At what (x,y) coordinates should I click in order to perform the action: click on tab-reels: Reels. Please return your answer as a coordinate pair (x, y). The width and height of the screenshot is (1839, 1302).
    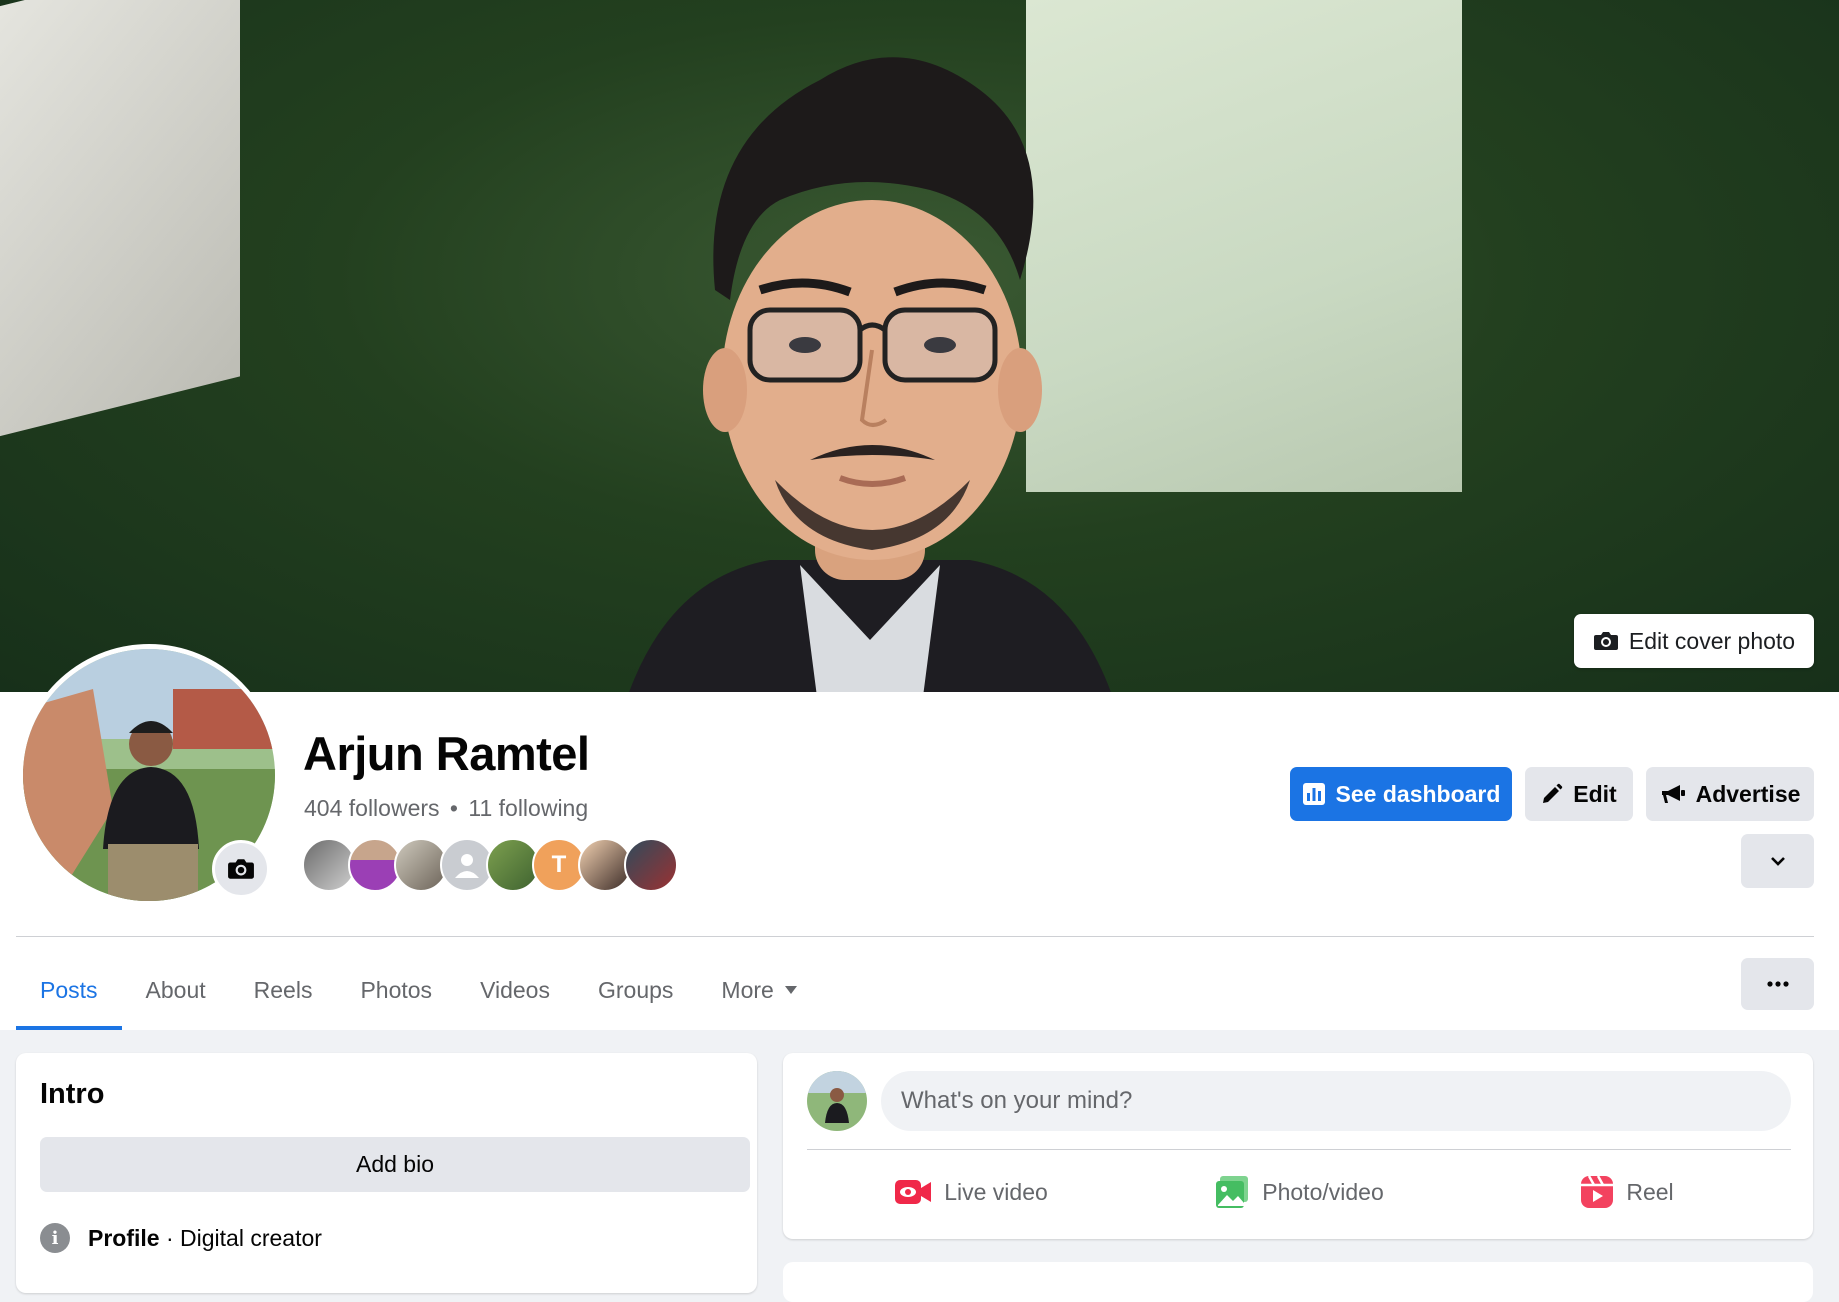
    Looking at the image, I should click on (283, 990).